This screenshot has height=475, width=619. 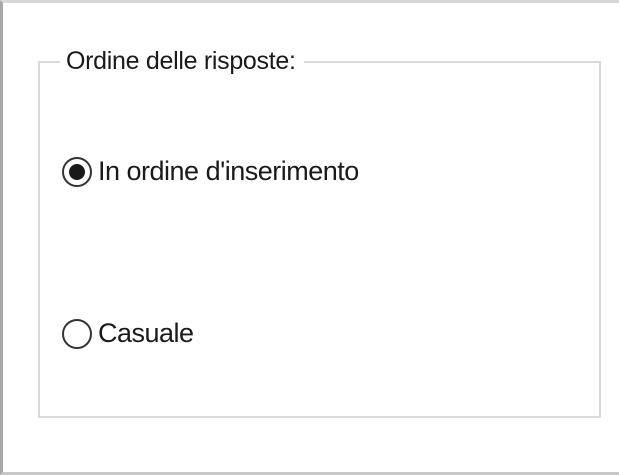 What do you see at coordinates (146, 333) in the screenshot?
I see `radio-label-random: Casuale` at bounding box center [146, 333].